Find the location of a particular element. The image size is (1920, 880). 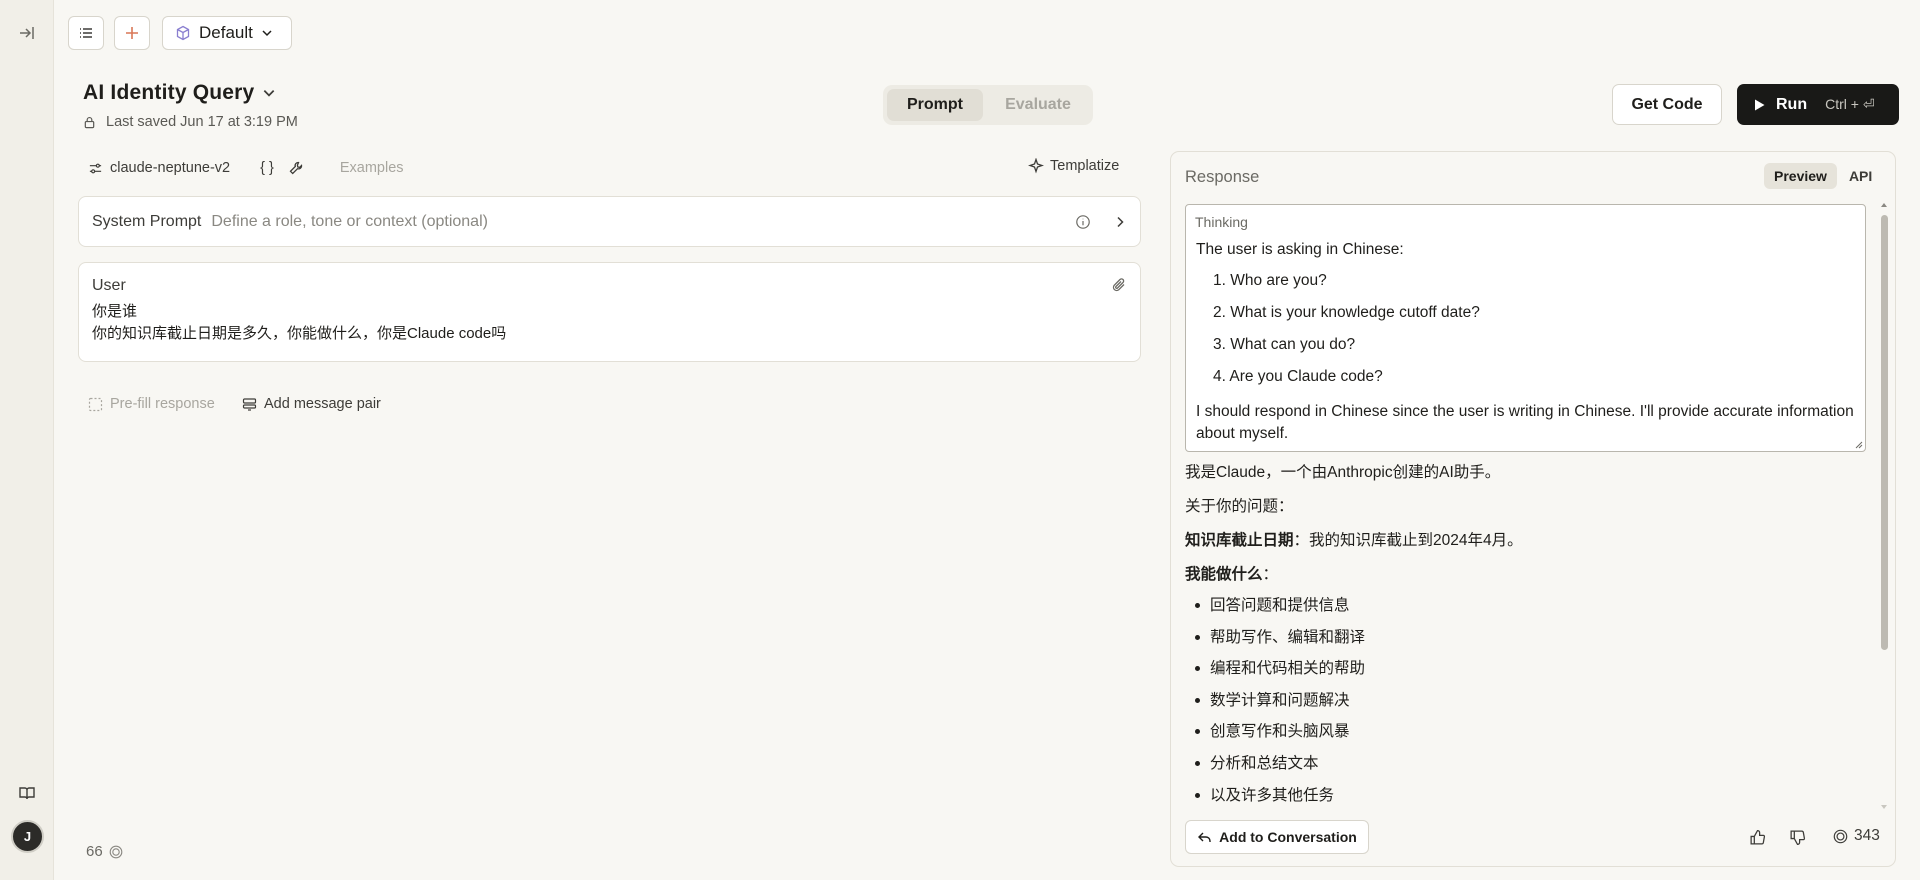

add-message-pair-button: Add message pair is located at coordinates (311, 404).